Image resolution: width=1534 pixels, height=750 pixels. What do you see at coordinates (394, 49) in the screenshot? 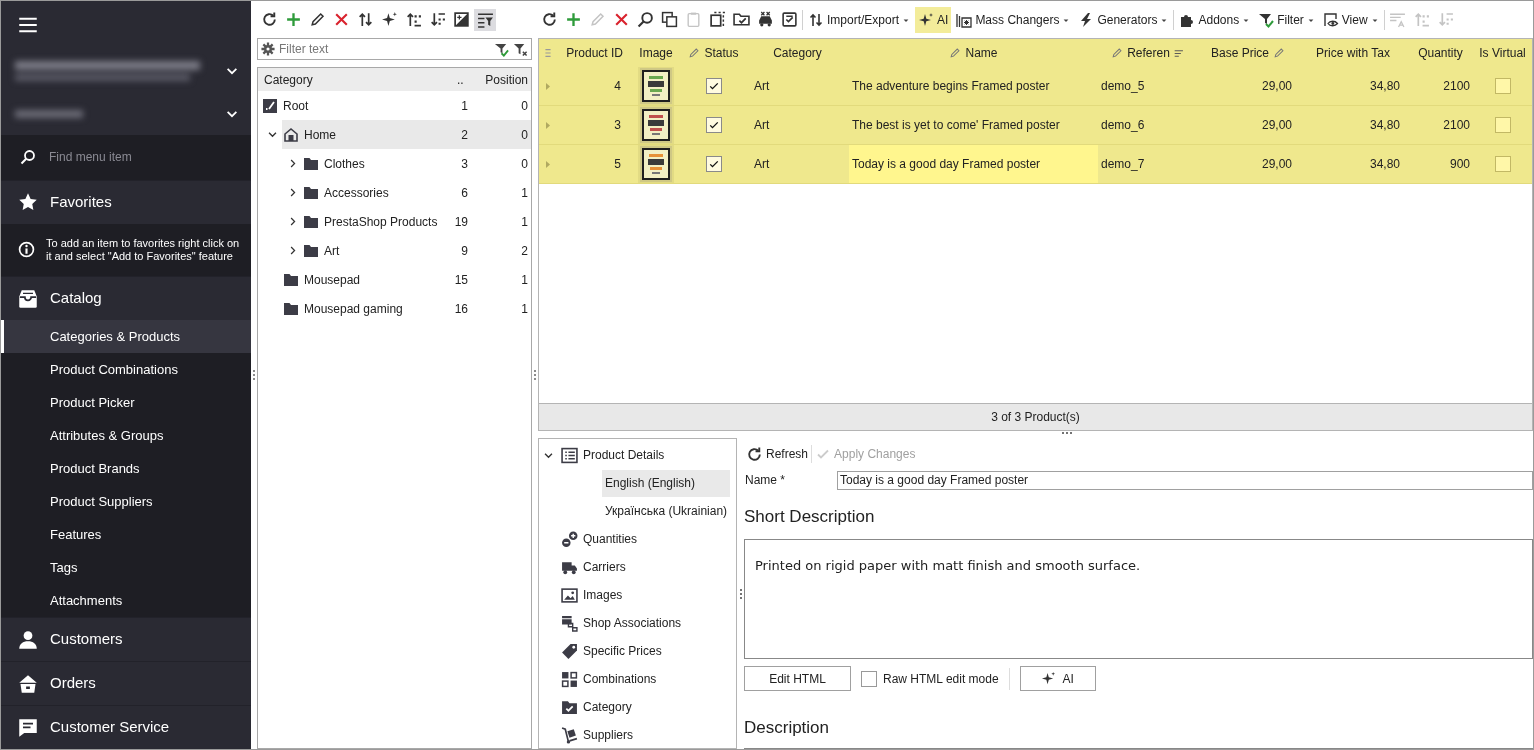
I see `filter-field: Filter text` at bounding box center [394, 49].